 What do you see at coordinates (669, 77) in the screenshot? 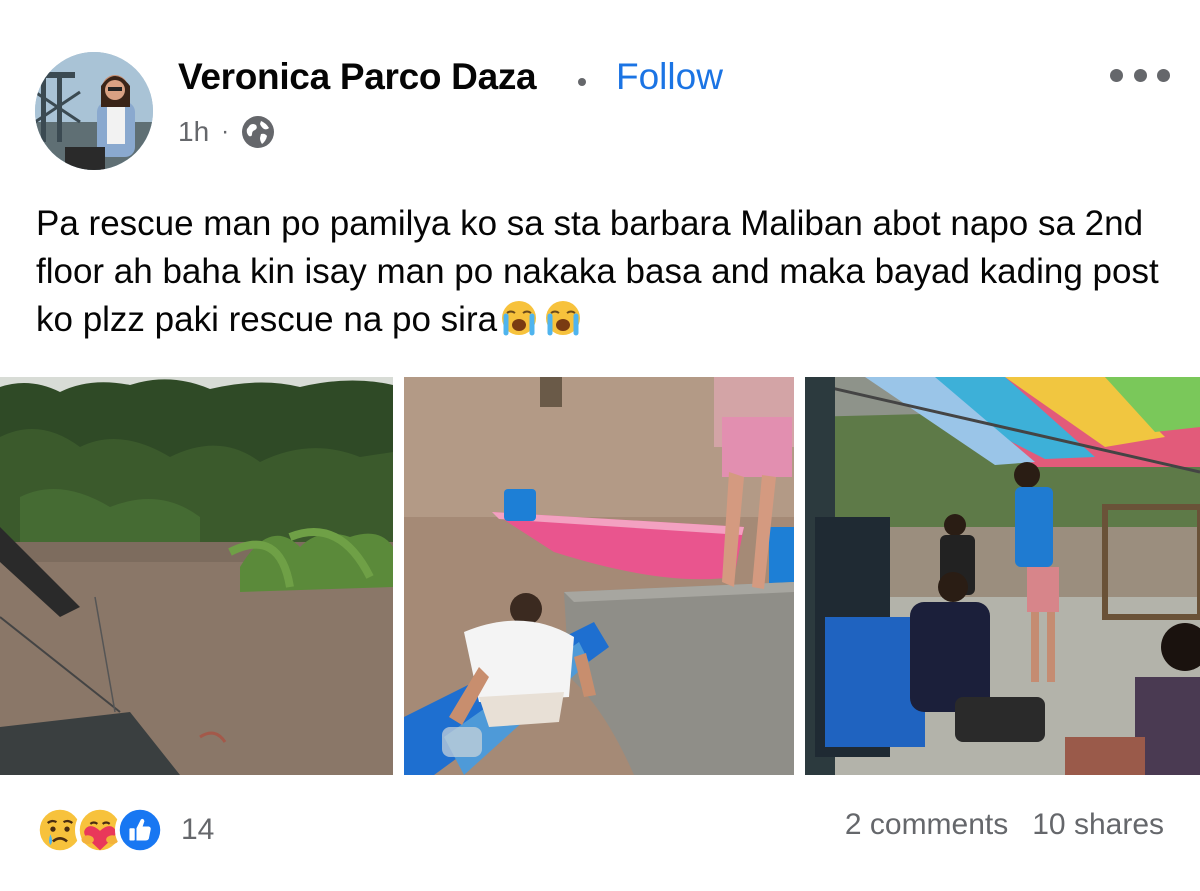
I see `follow-button: Follow` at bounding box center [669, 77].